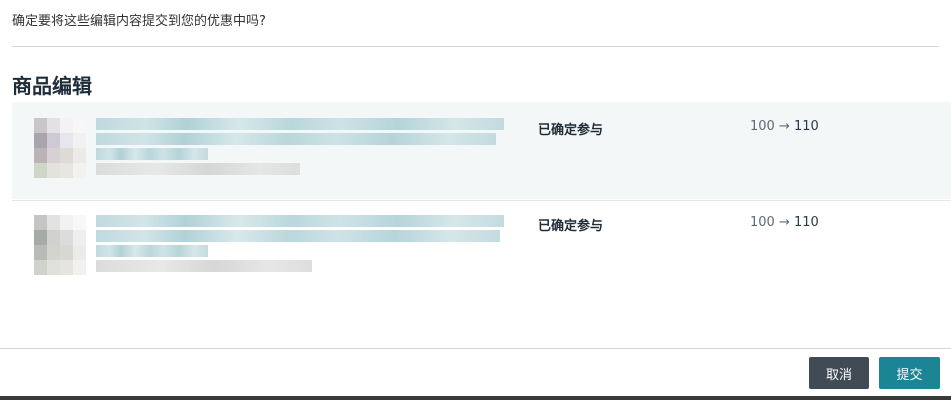 The image size is (951, 400). Describe the element at coordinates (475, 398) in the screenshot. I see `background-edge` at that location.